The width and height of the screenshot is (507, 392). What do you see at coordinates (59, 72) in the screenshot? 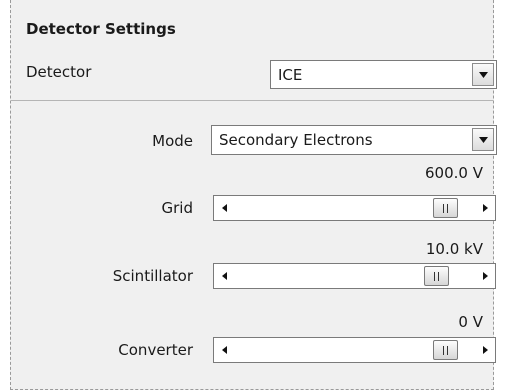
I see `detector-label: Detector` at bounding box center [59, 72].